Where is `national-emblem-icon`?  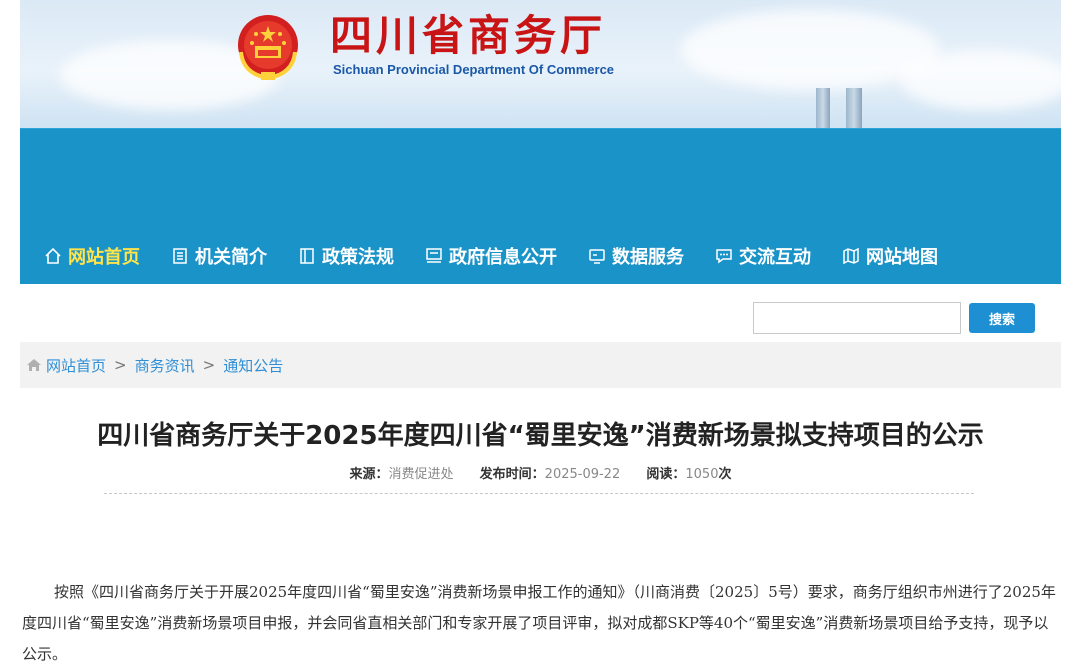 national-emblem-icon is located at coordinates (268, 48).